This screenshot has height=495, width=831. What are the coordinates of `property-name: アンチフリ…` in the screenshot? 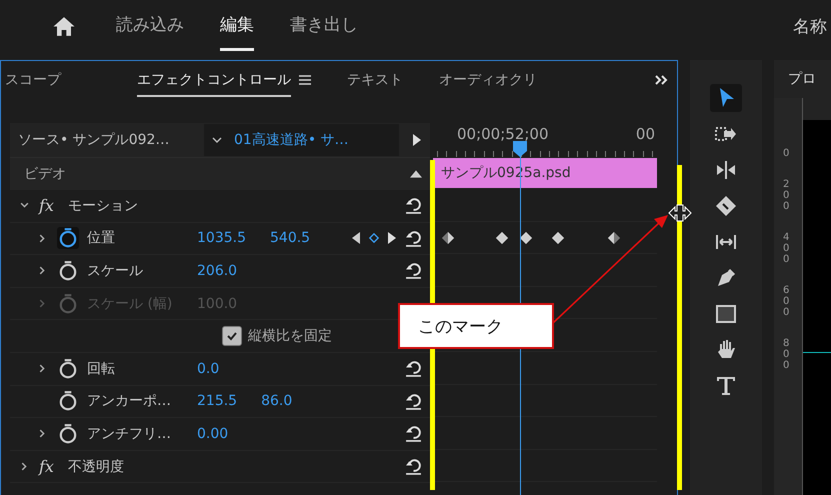 It's located at (129, 433).